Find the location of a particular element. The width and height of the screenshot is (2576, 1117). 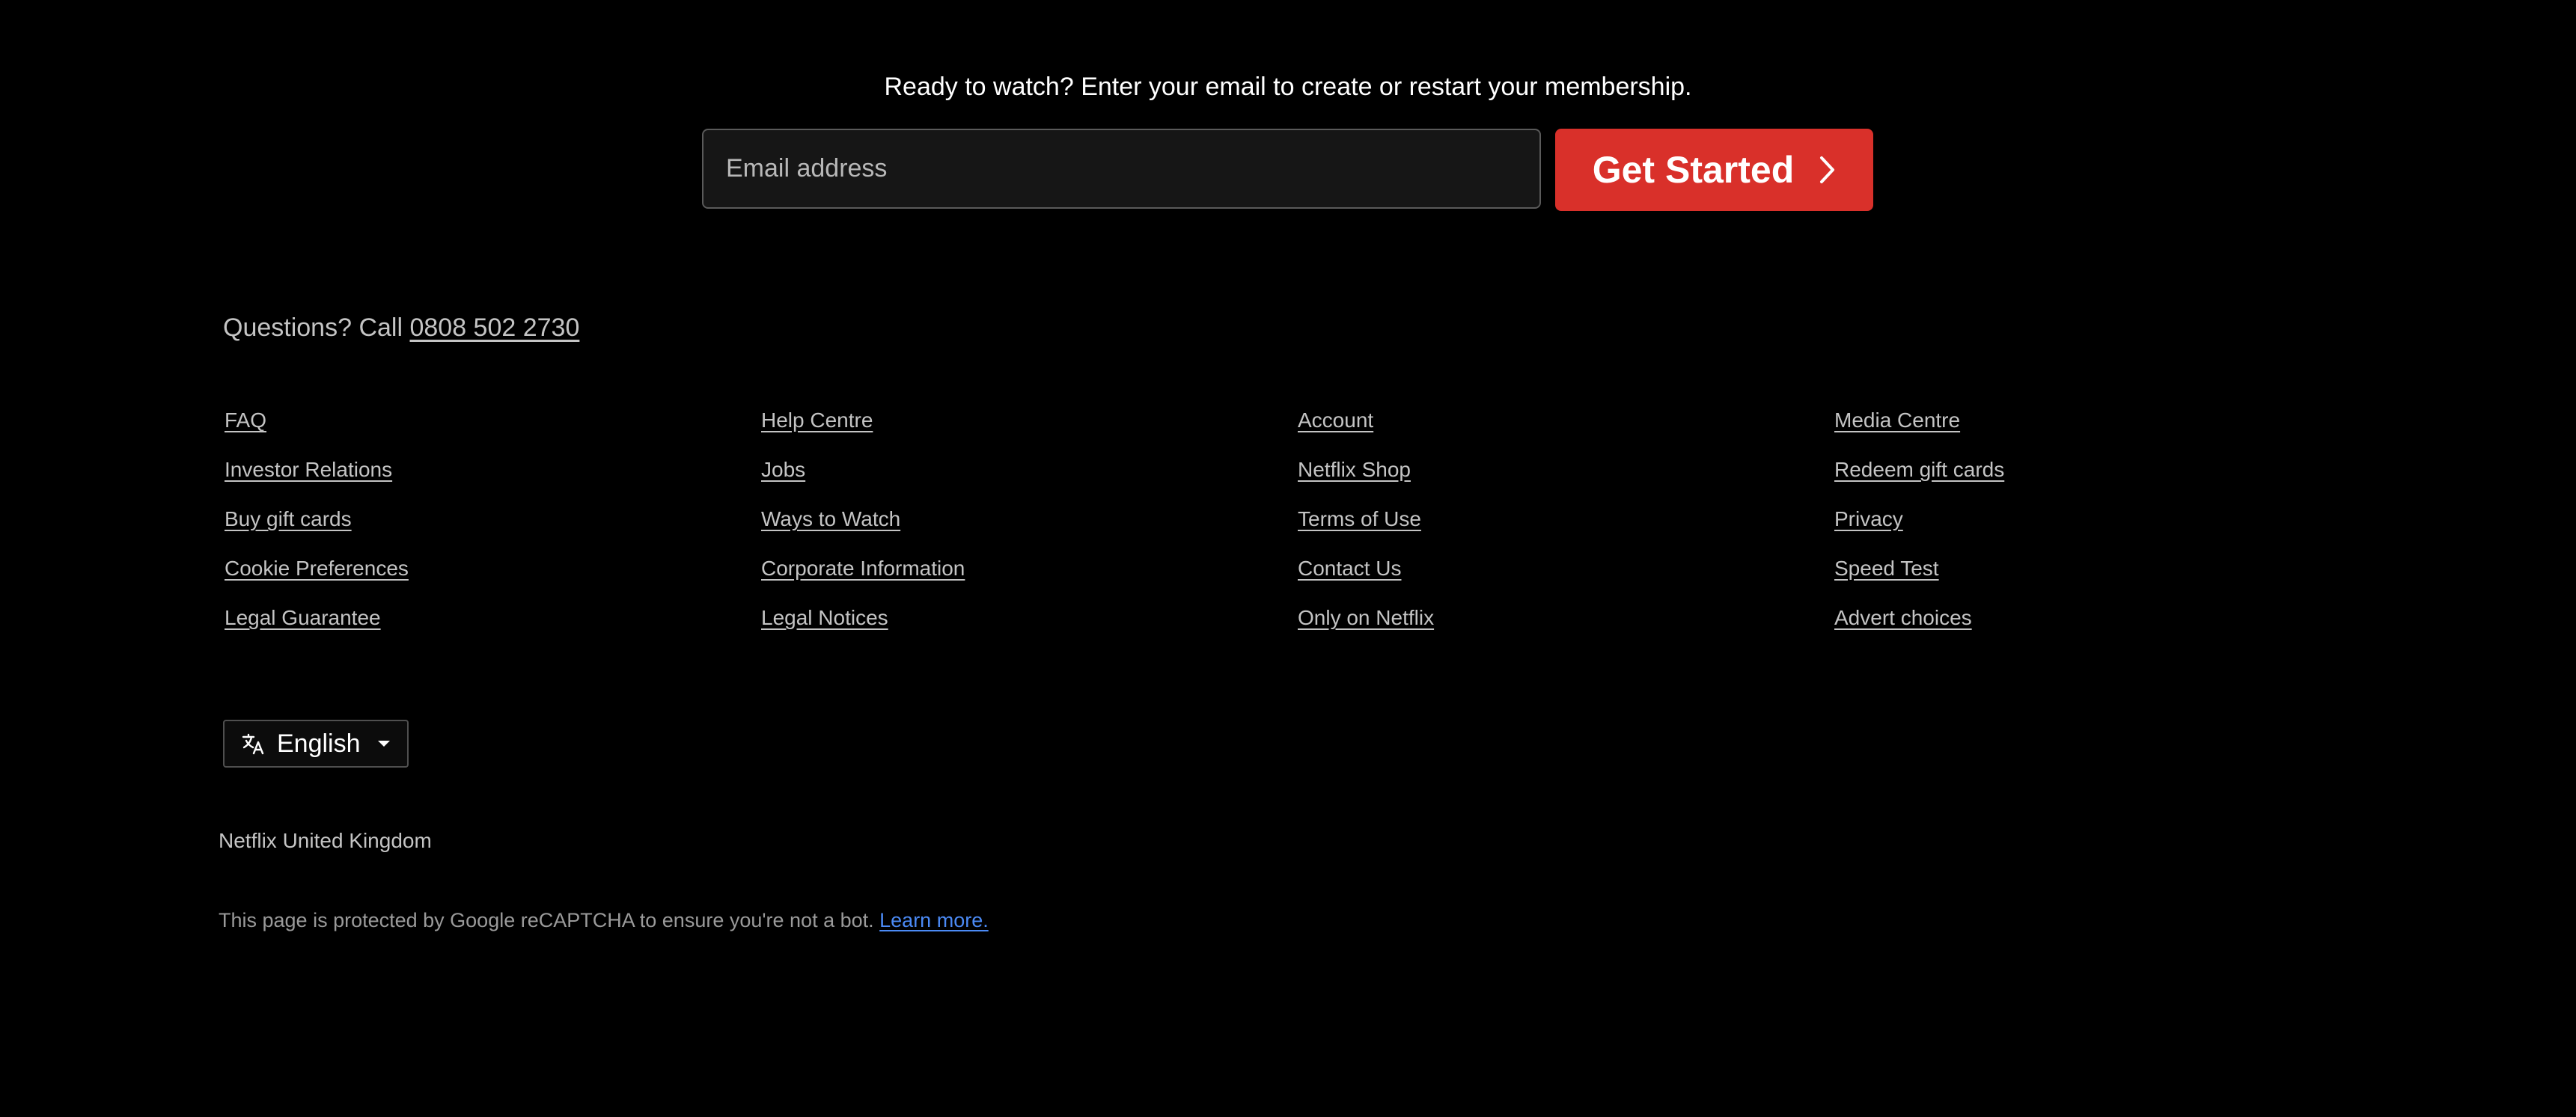

footer-link-contact-us: Contact Us is located at coordinates (1350, 568).